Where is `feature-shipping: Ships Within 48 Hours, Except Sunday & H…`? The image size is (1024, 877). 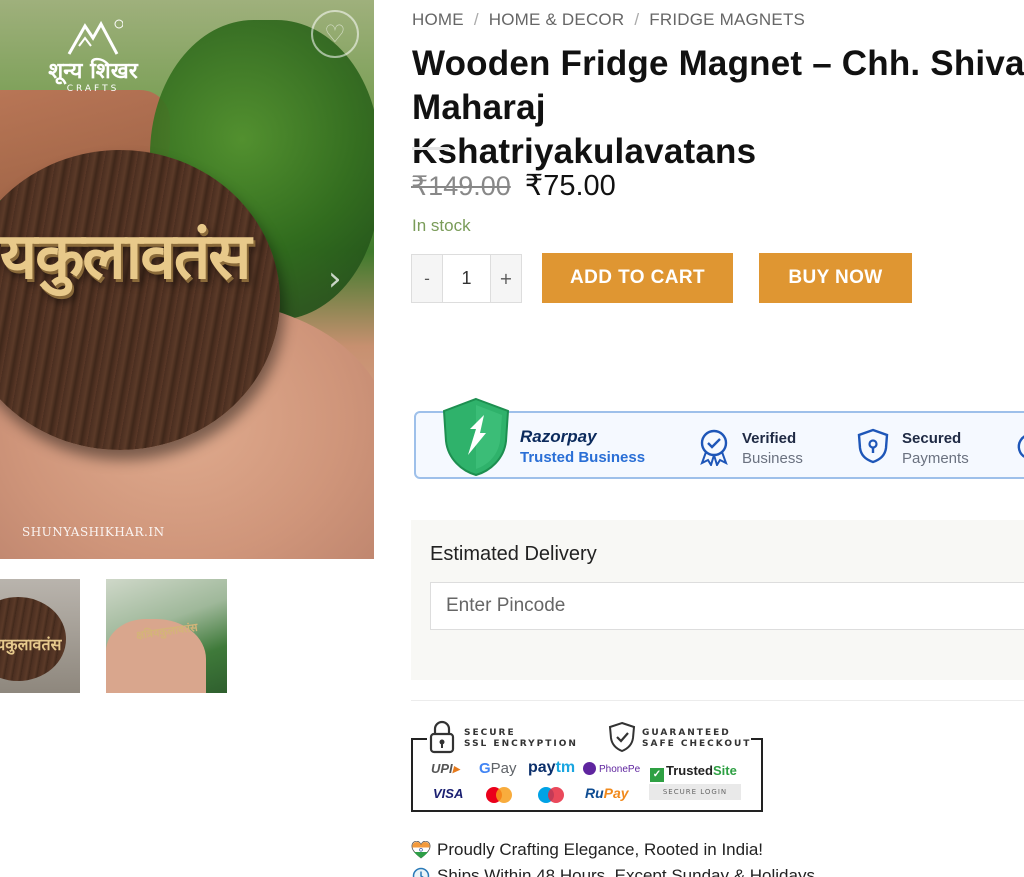 feature-shipping: Ships Within 48 Hours, Except Sunday & H… is located at coordinates (613, 871).